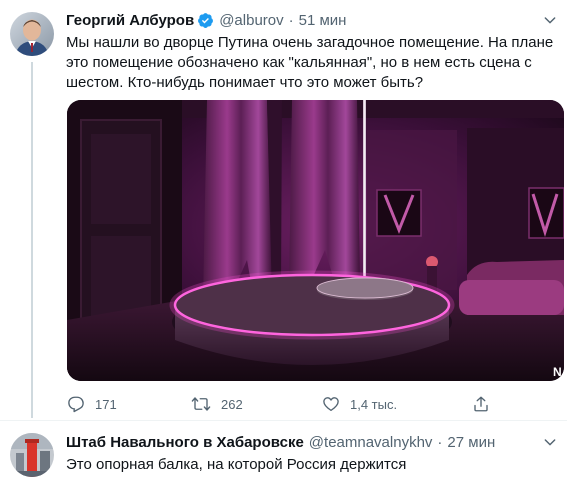 The width and height of the screenshot is (567, 484). Describe the element at coordinates (32, 34) in the screenshot. I see `author-avatar` at that location.